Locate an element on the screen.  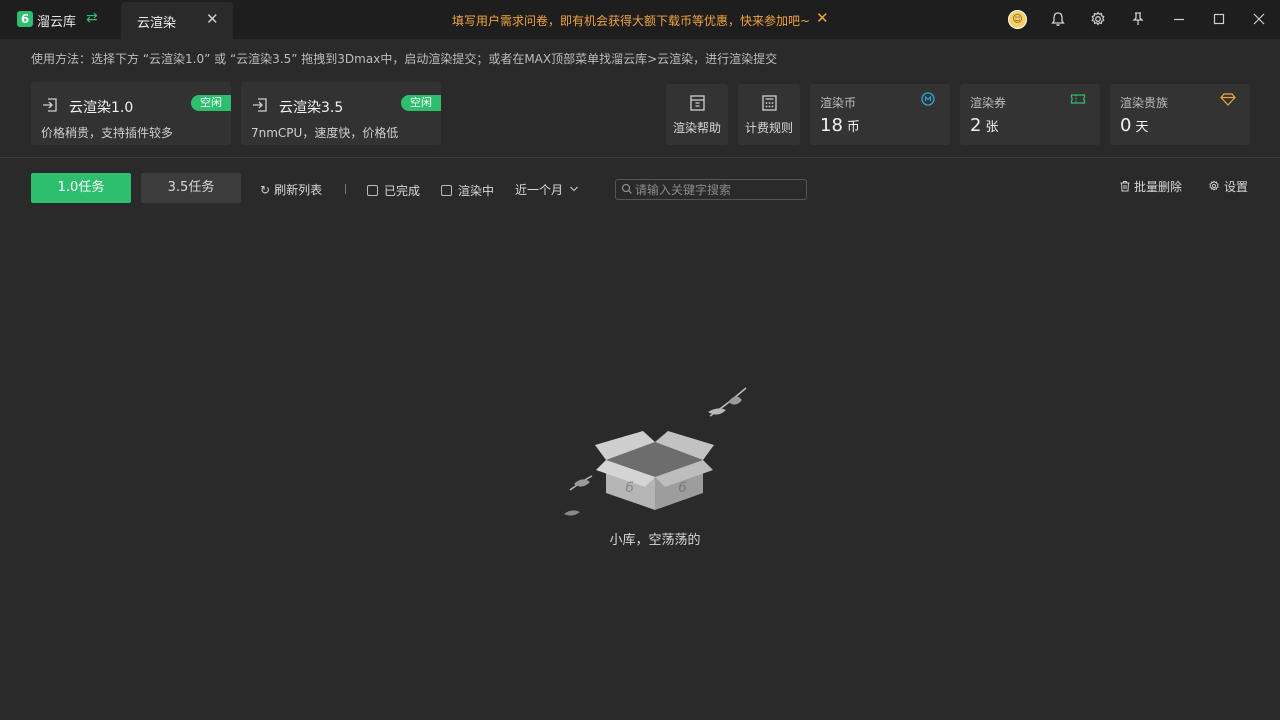
bell-icon is located at coordinates (1058, 19).